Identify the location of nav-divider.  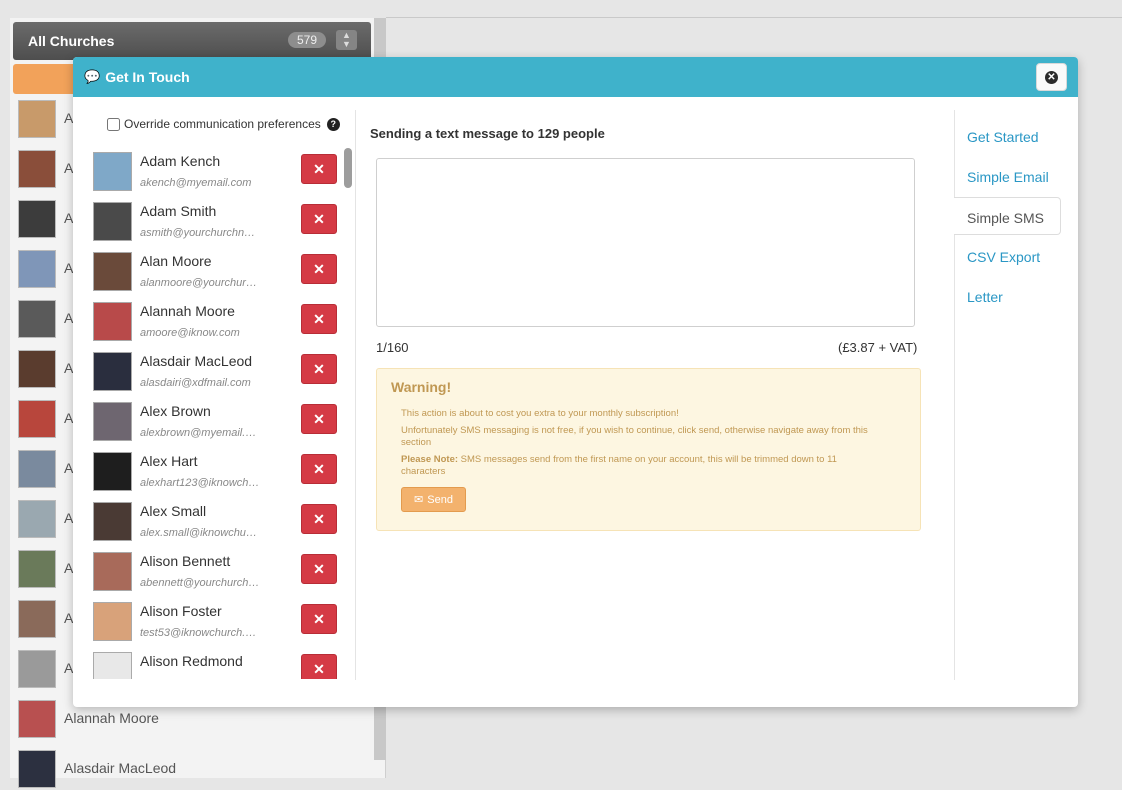
(954, 395).